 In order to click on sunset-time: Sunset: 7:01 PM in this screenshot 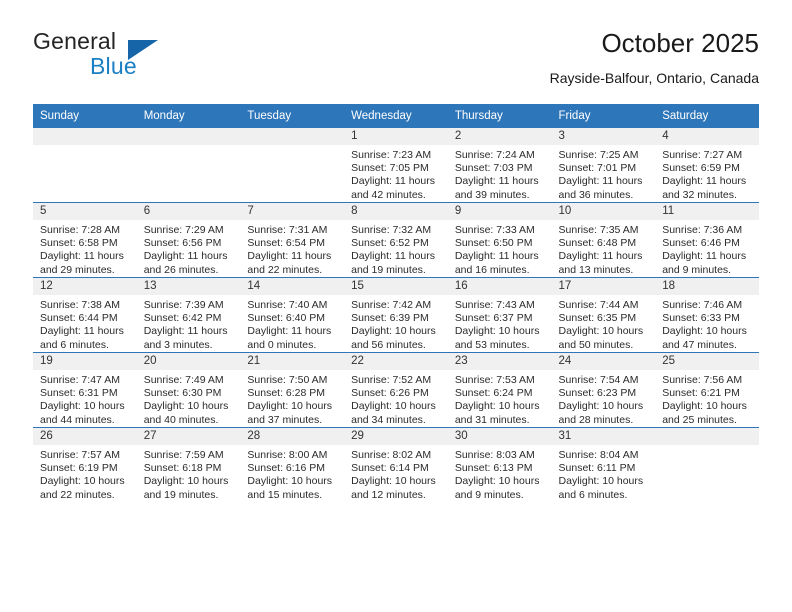, I will do `click(597, 168)`.